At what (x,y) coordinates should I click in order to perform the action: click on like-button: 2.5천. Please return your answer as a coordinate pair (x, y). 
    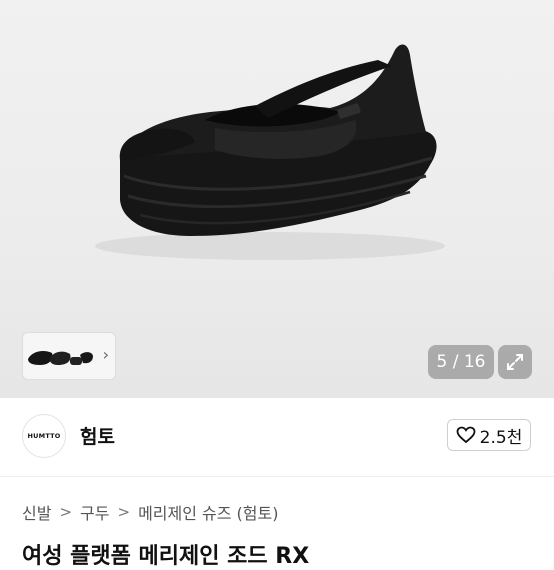
    Looking at the image, I should click on (489, 435).